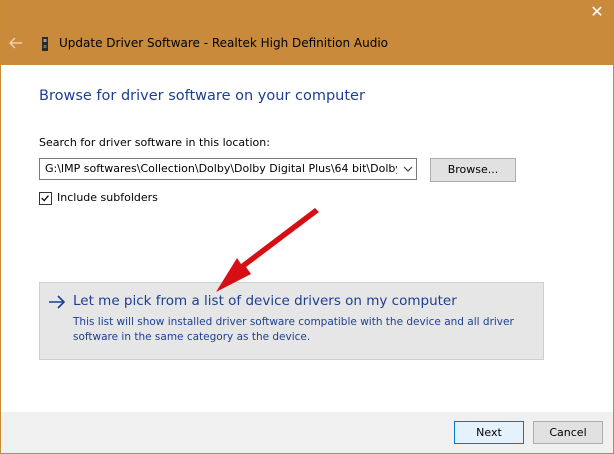 This screenshot has height=454, width=614. Describe the element at coordinates (307, 432) in the screenshot. I see `dialog-footer: Next Cancel` at that location.